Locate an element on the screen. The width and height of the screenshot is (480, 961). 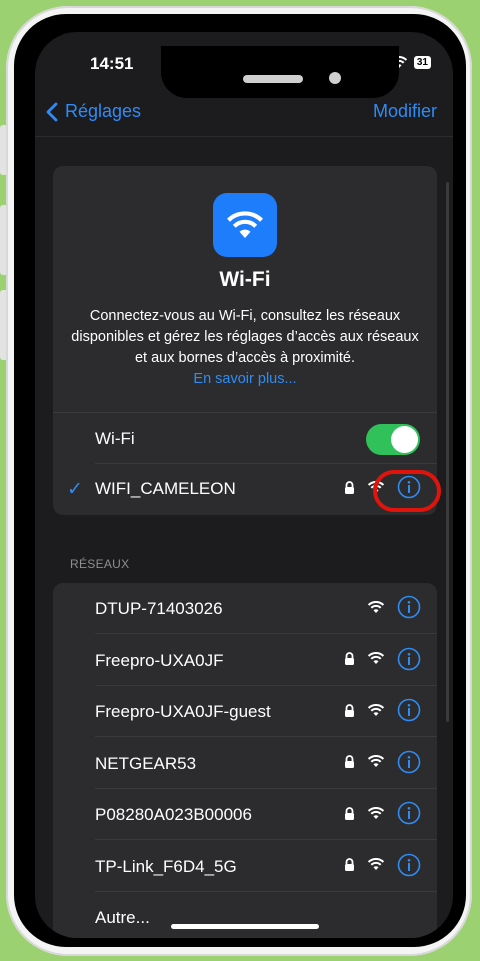
checkmark-icon: ✓ is located at coordinates (75, 489).